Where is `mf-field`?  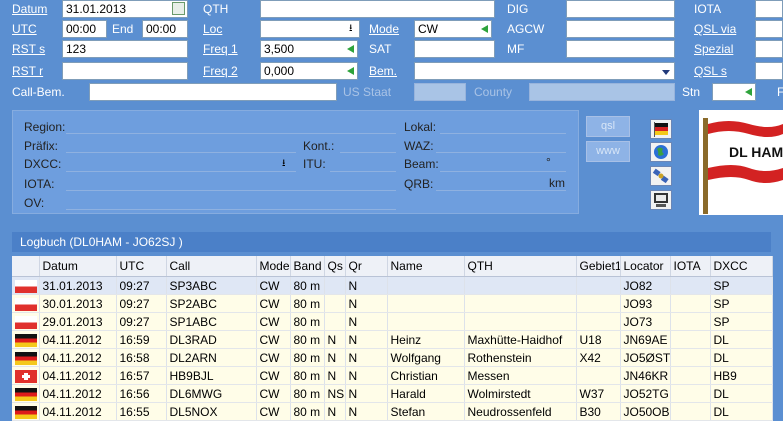
mf-field is located at coordinates (620, 49).